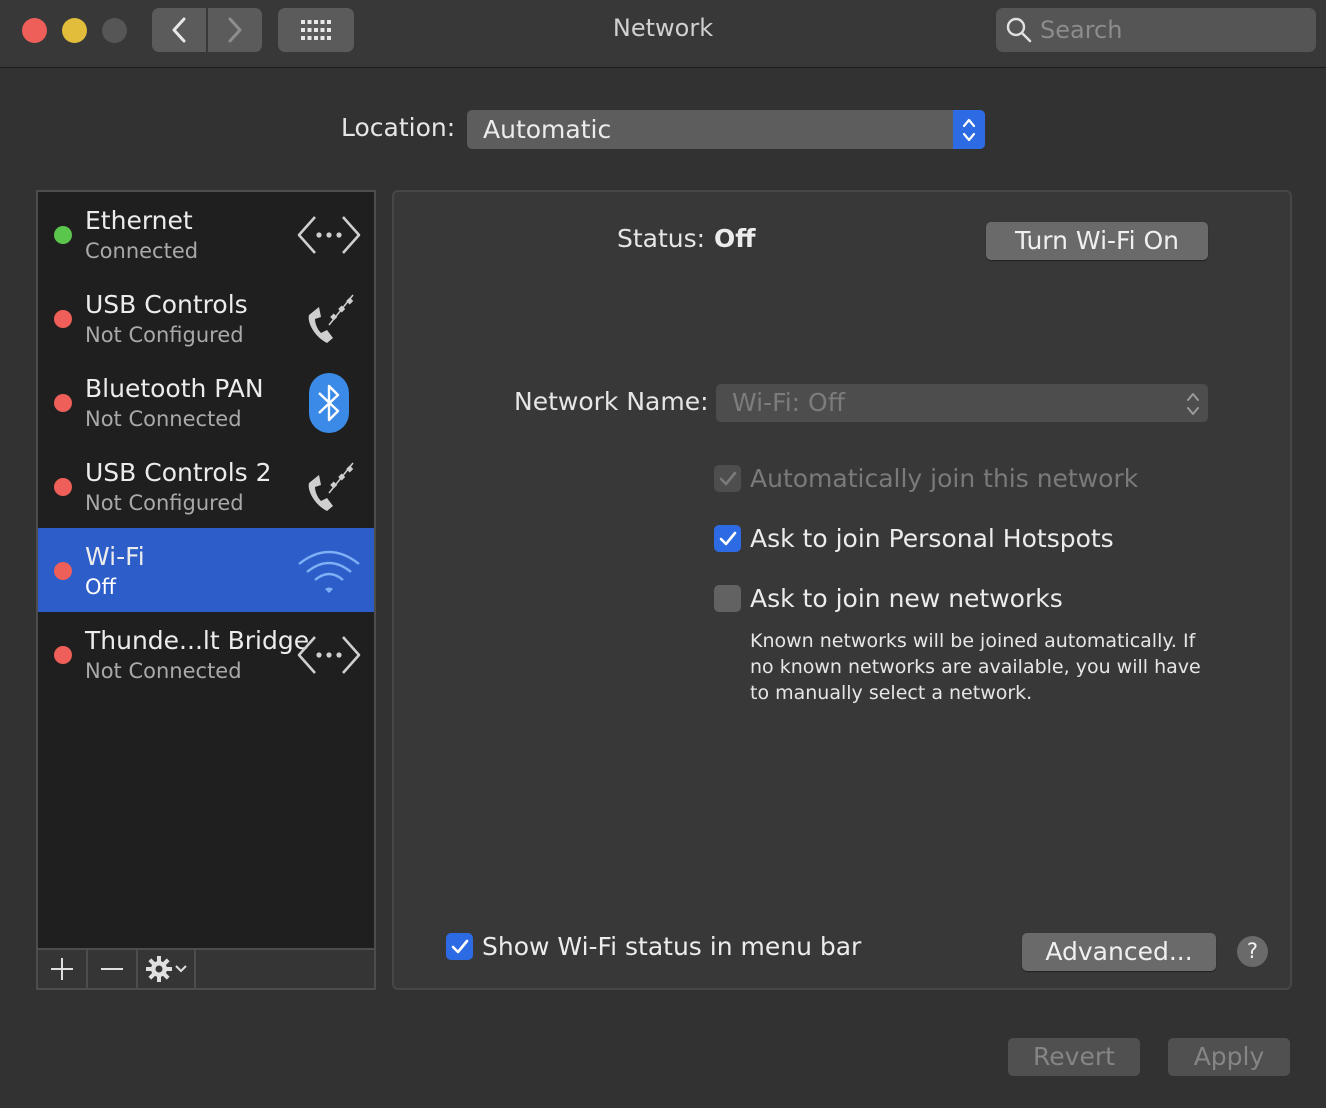 The height and width of the screenshot is (1108, 1326). Describe the element at coordinates (962, 403) in the screenshot. I see `network-name-select: Wi-Fi: Off` at that location.